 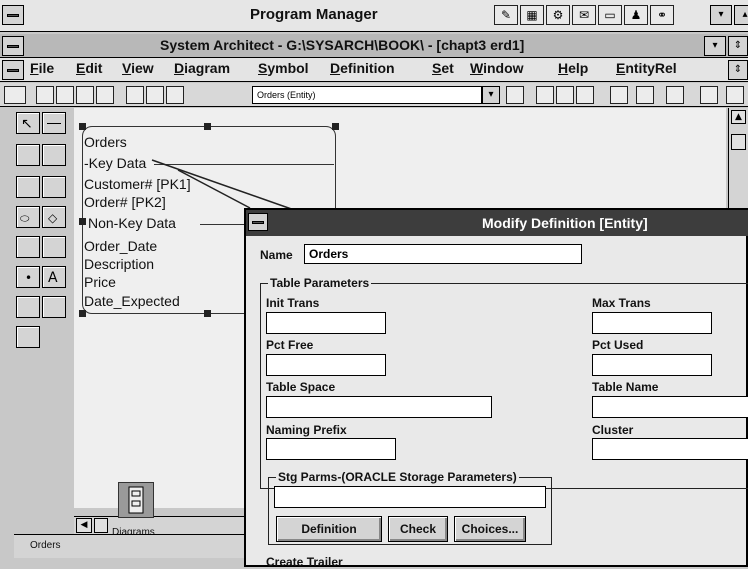 What do you see at coordinates (326, 323) in the screenshot?
I see `init-trans-field` at bounding box center [326, 323].